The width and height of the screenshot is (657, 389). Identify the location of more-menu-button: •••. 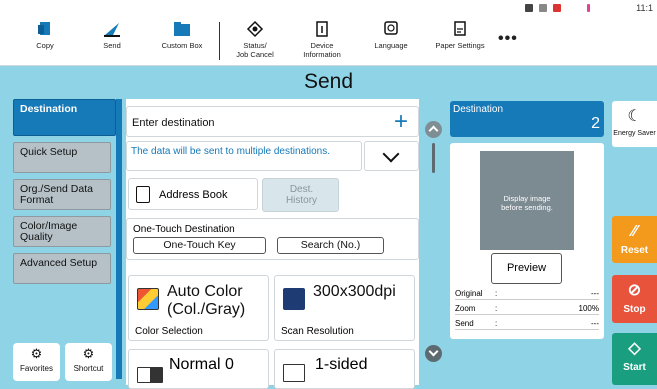
(508, 39).